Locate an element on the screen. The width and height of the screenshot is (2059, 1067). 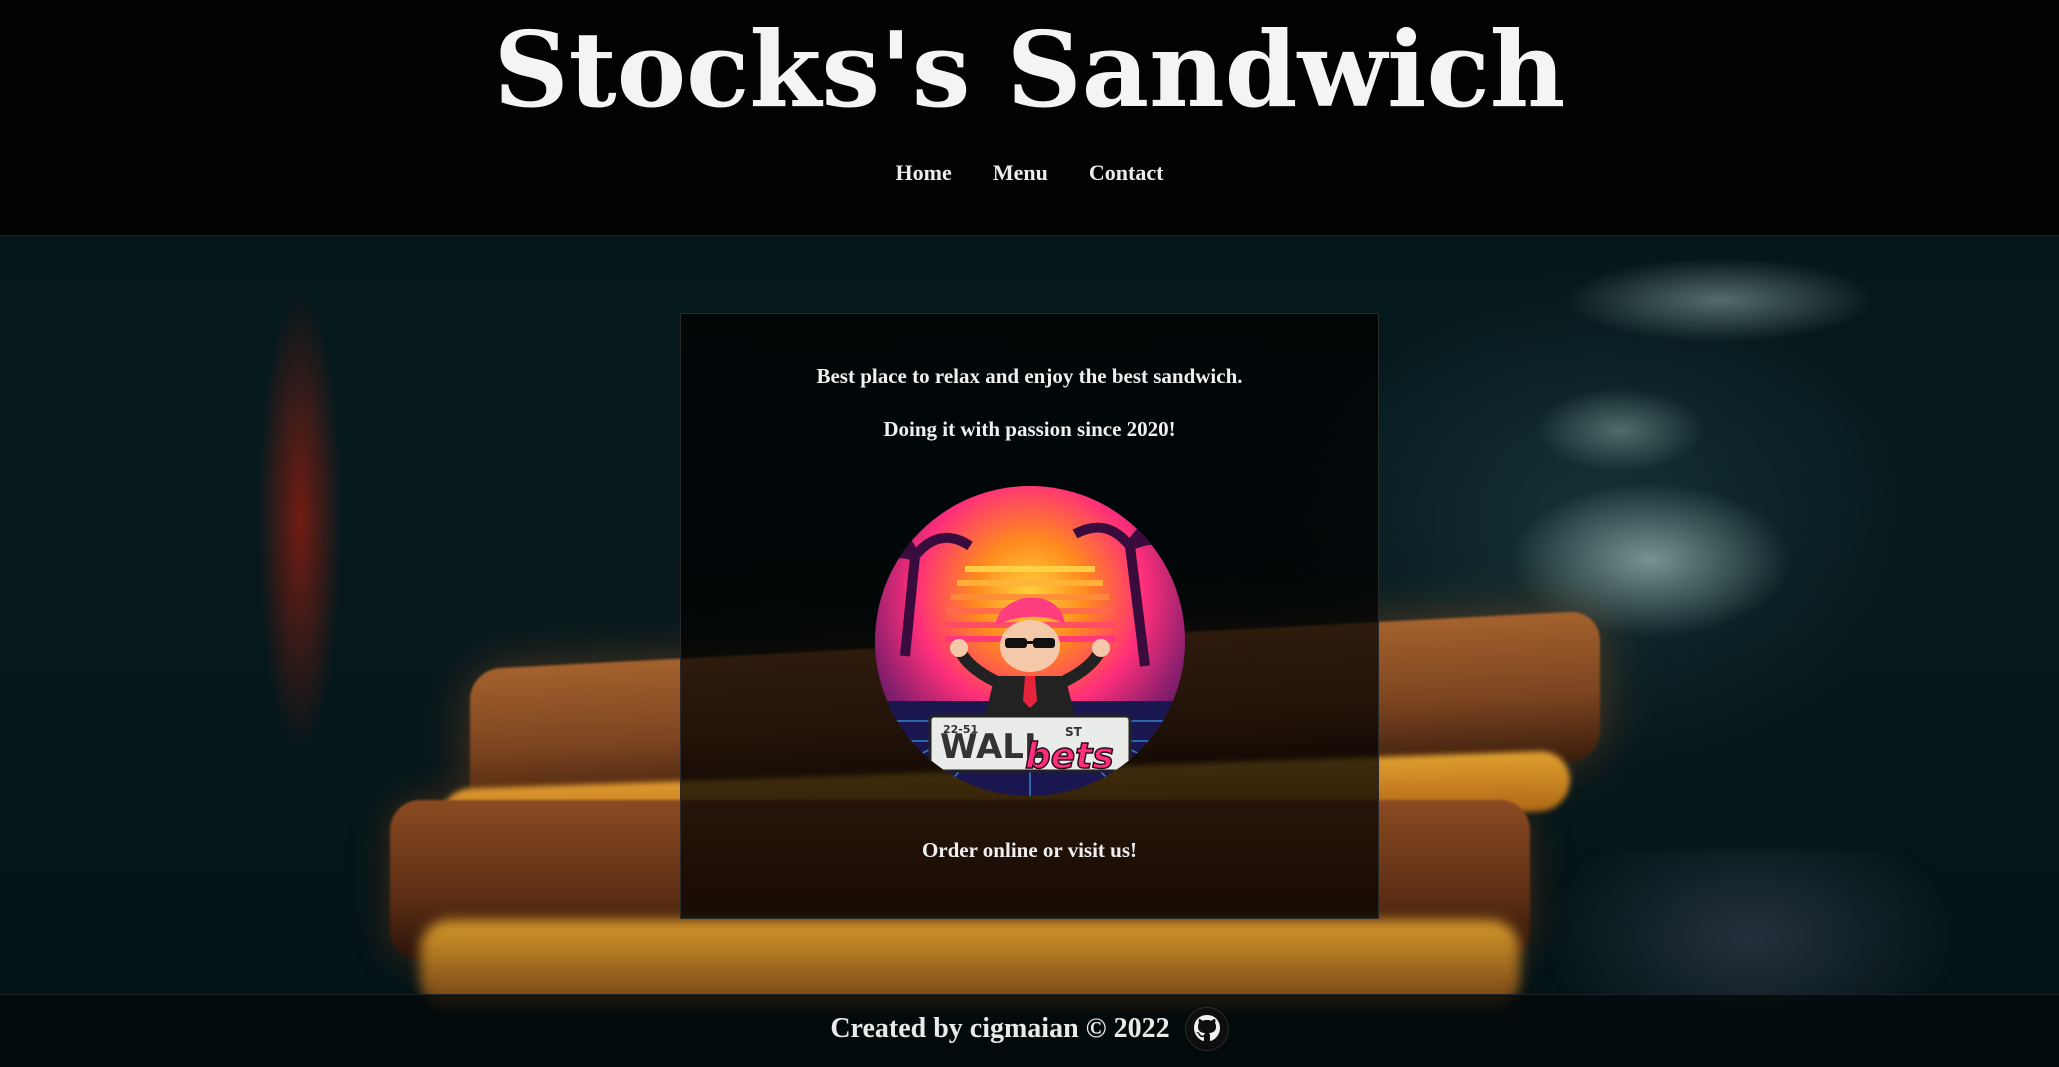
github-icon is located at coordinates (1206, 1029).